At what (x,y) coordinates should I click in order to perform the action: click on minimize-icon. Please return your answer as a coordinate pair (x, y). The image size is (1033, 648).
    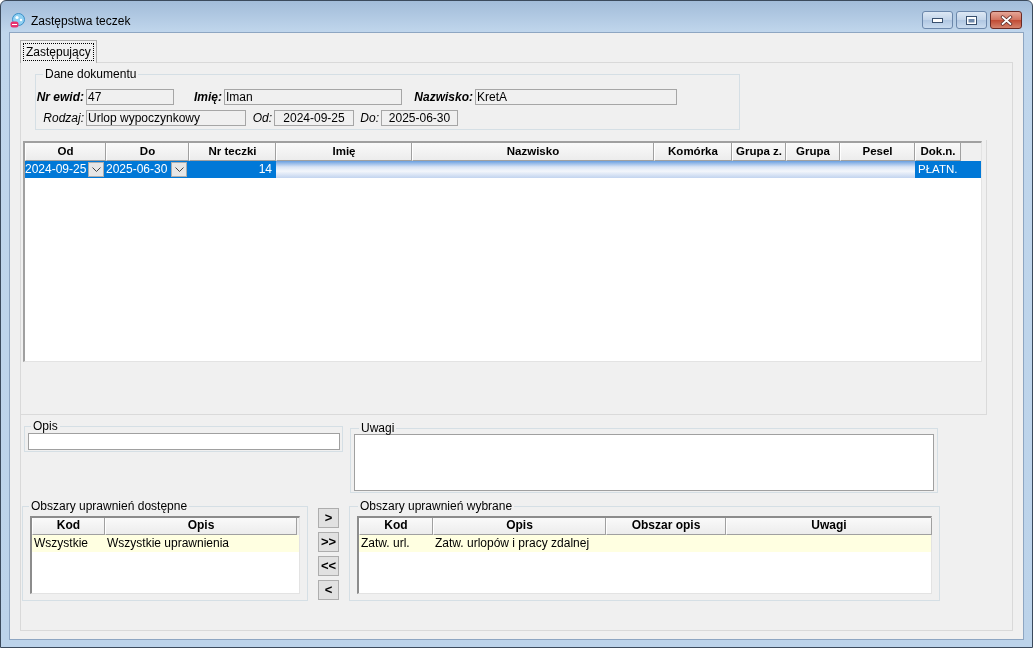
    Looking at the image, I should click on (937, 20).